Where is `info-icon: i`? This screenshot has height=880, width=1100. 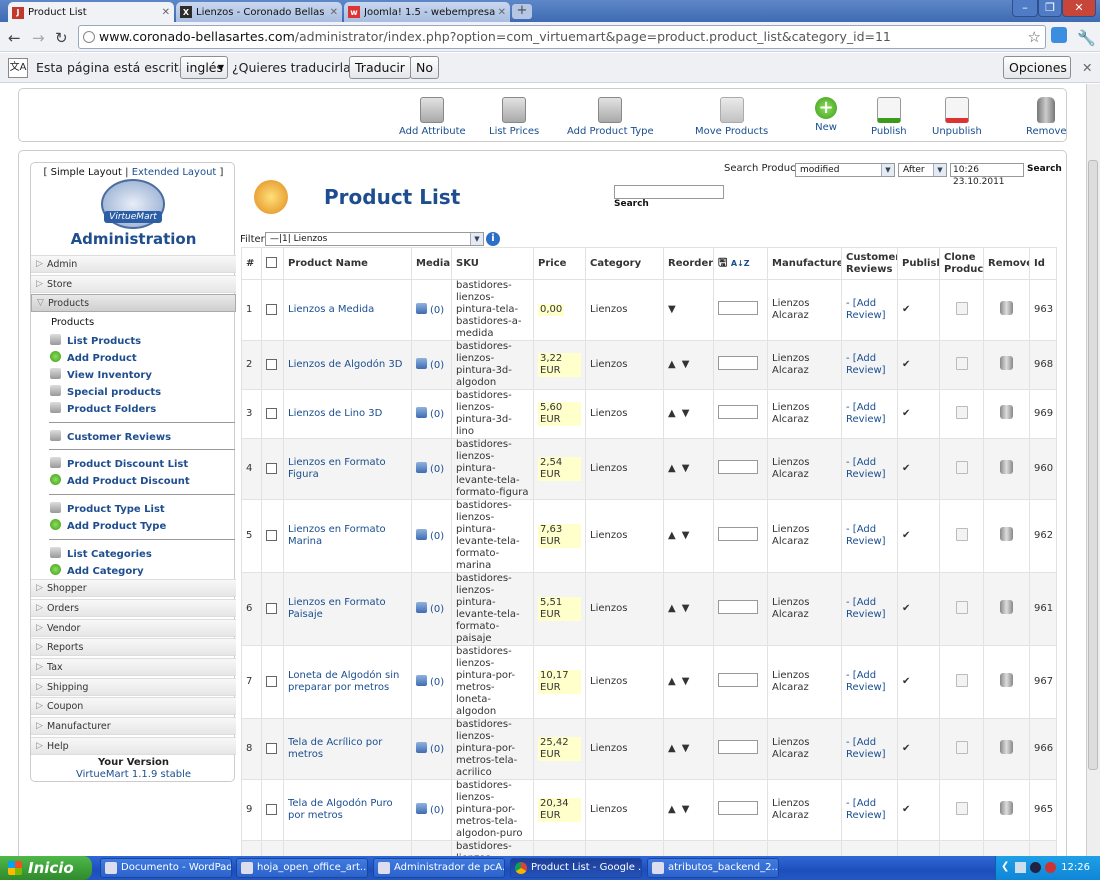
info-icon: i is located at coordinates (493, 239).